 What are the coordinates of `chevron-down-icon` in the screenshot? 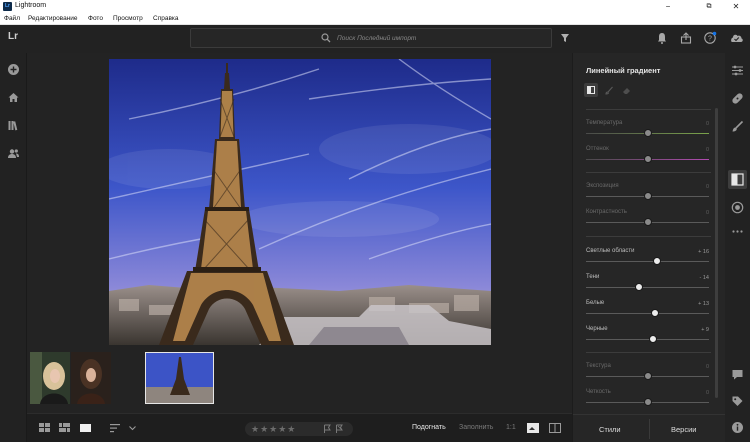 It's located at (132, 428).